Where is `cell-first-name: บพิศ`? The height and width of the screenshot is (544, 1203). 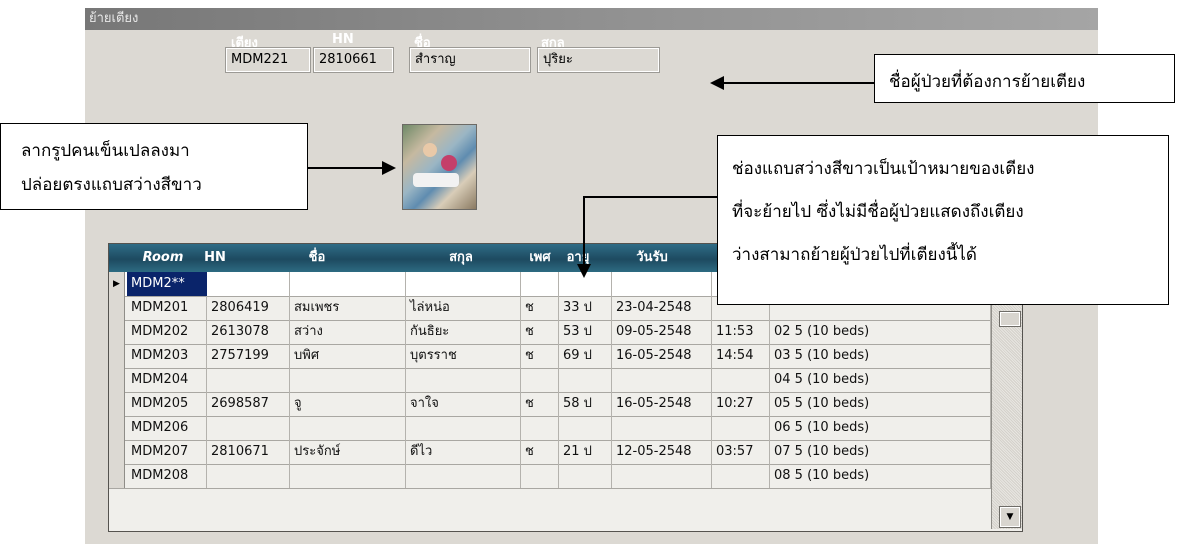
cell-first-name: บพิศ is located at coordinates (348, 356).